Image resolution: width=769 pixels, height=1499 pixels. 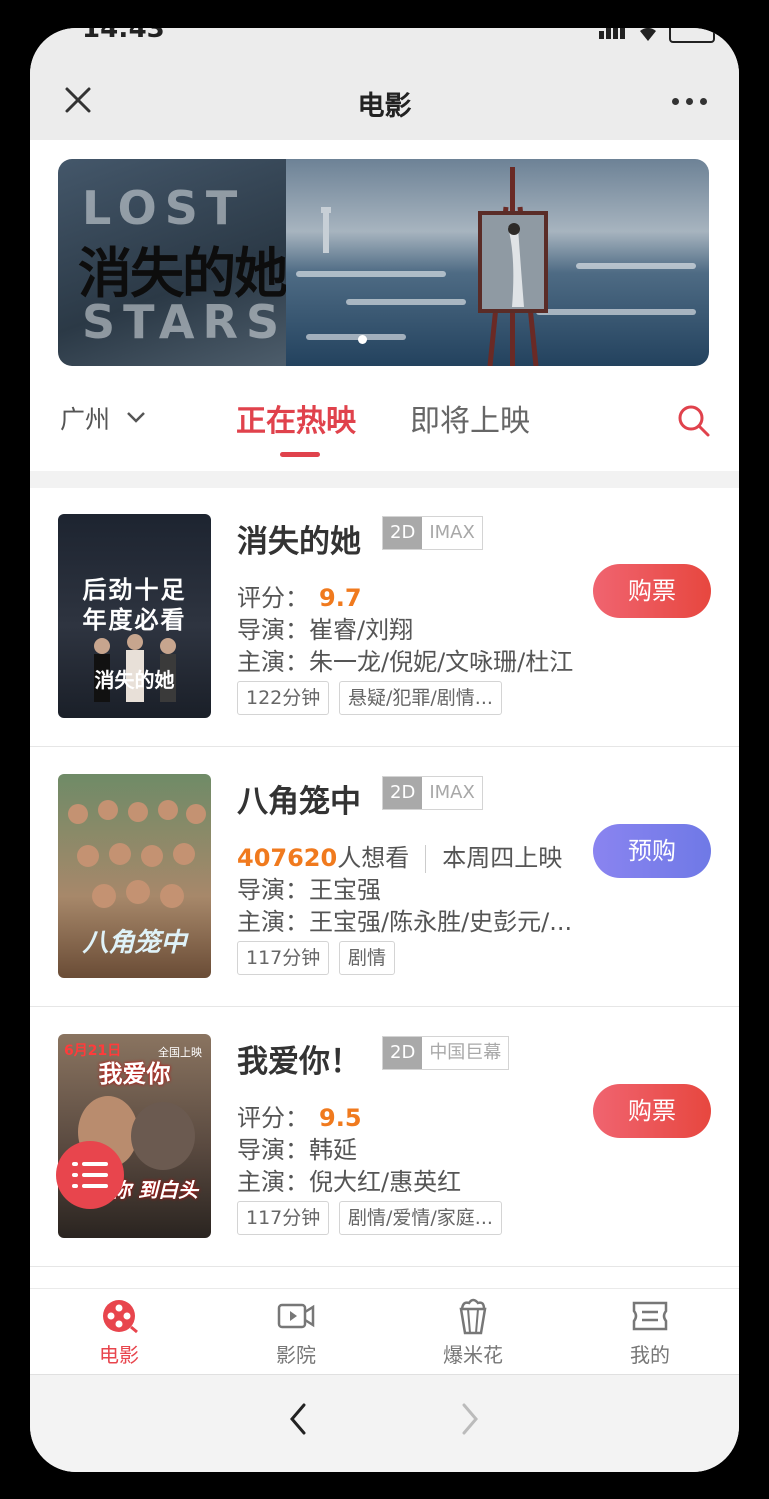 I want to click on city-selector: 广州, so click(x=85, y=418).